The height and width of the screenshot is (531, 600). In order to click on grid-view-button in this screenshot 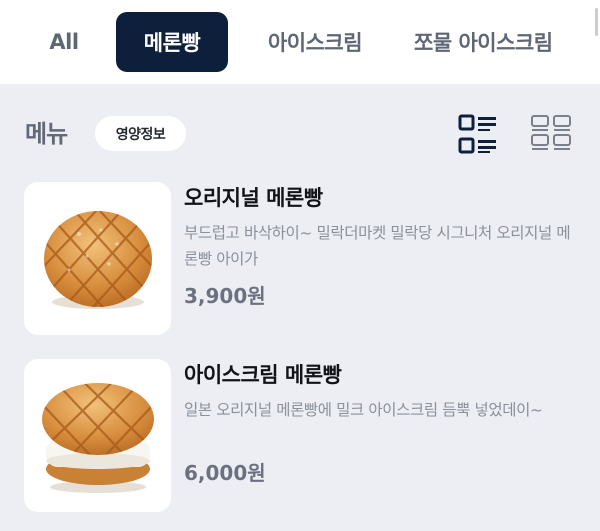, I will do `click(551, 134)`.